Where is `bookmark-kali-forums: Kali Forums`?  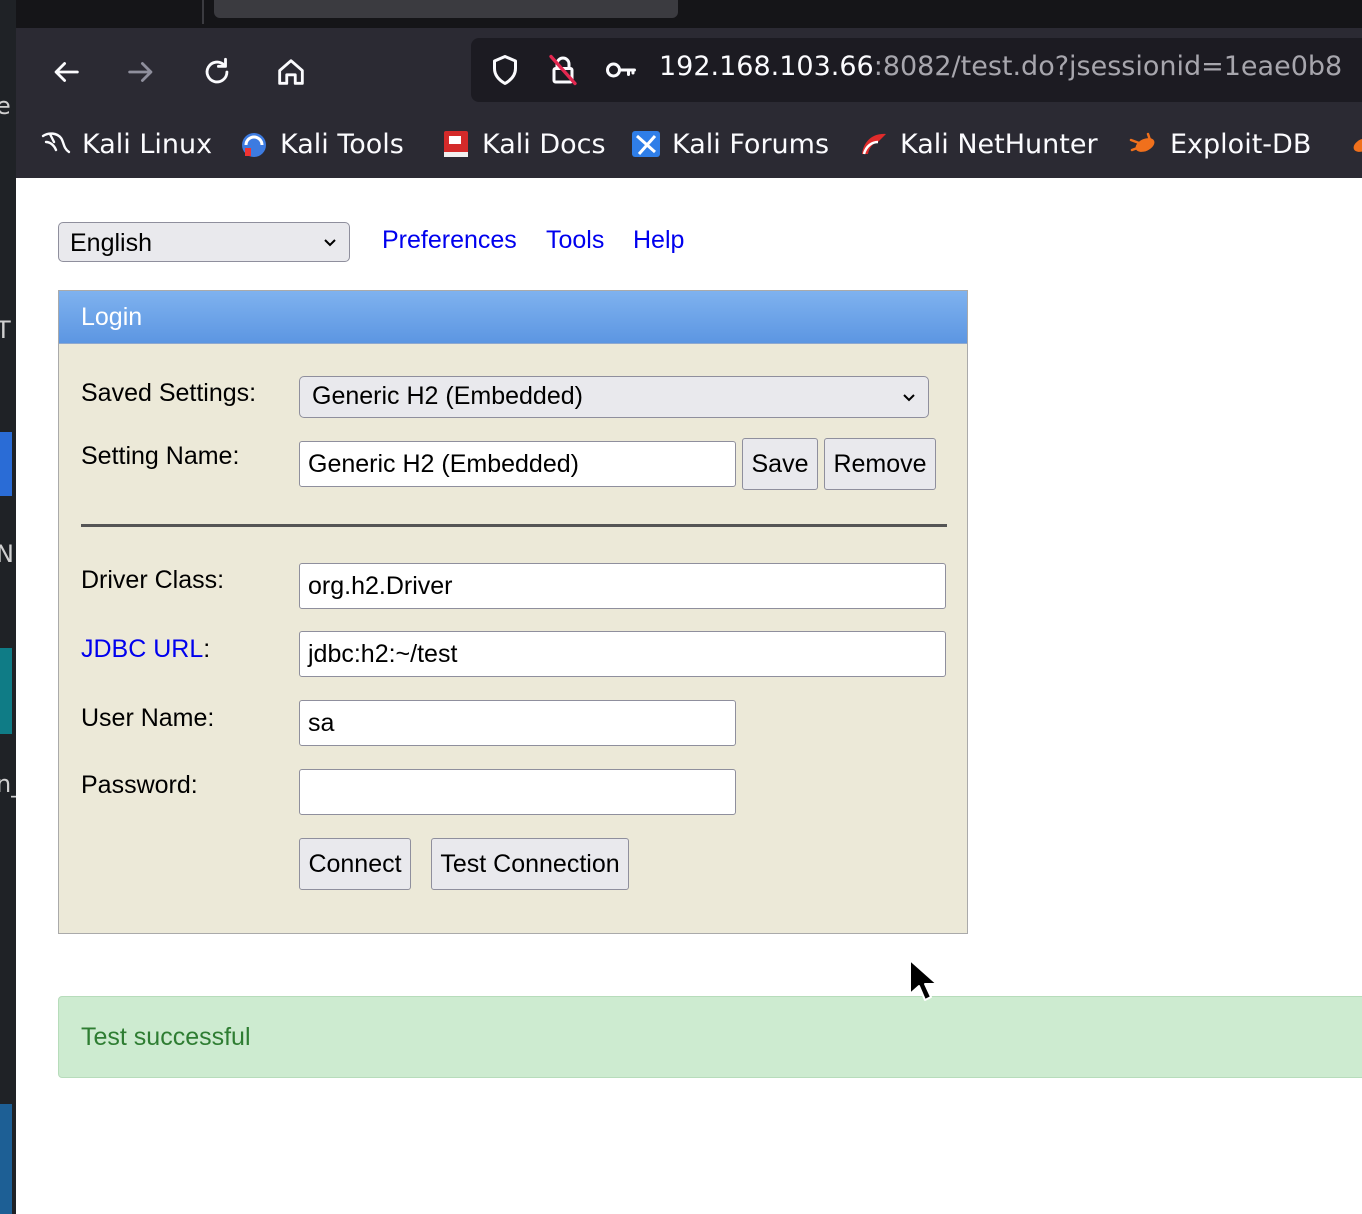
bookmark-kali-forums: Kali Forums is located at coordinates (729, 144).